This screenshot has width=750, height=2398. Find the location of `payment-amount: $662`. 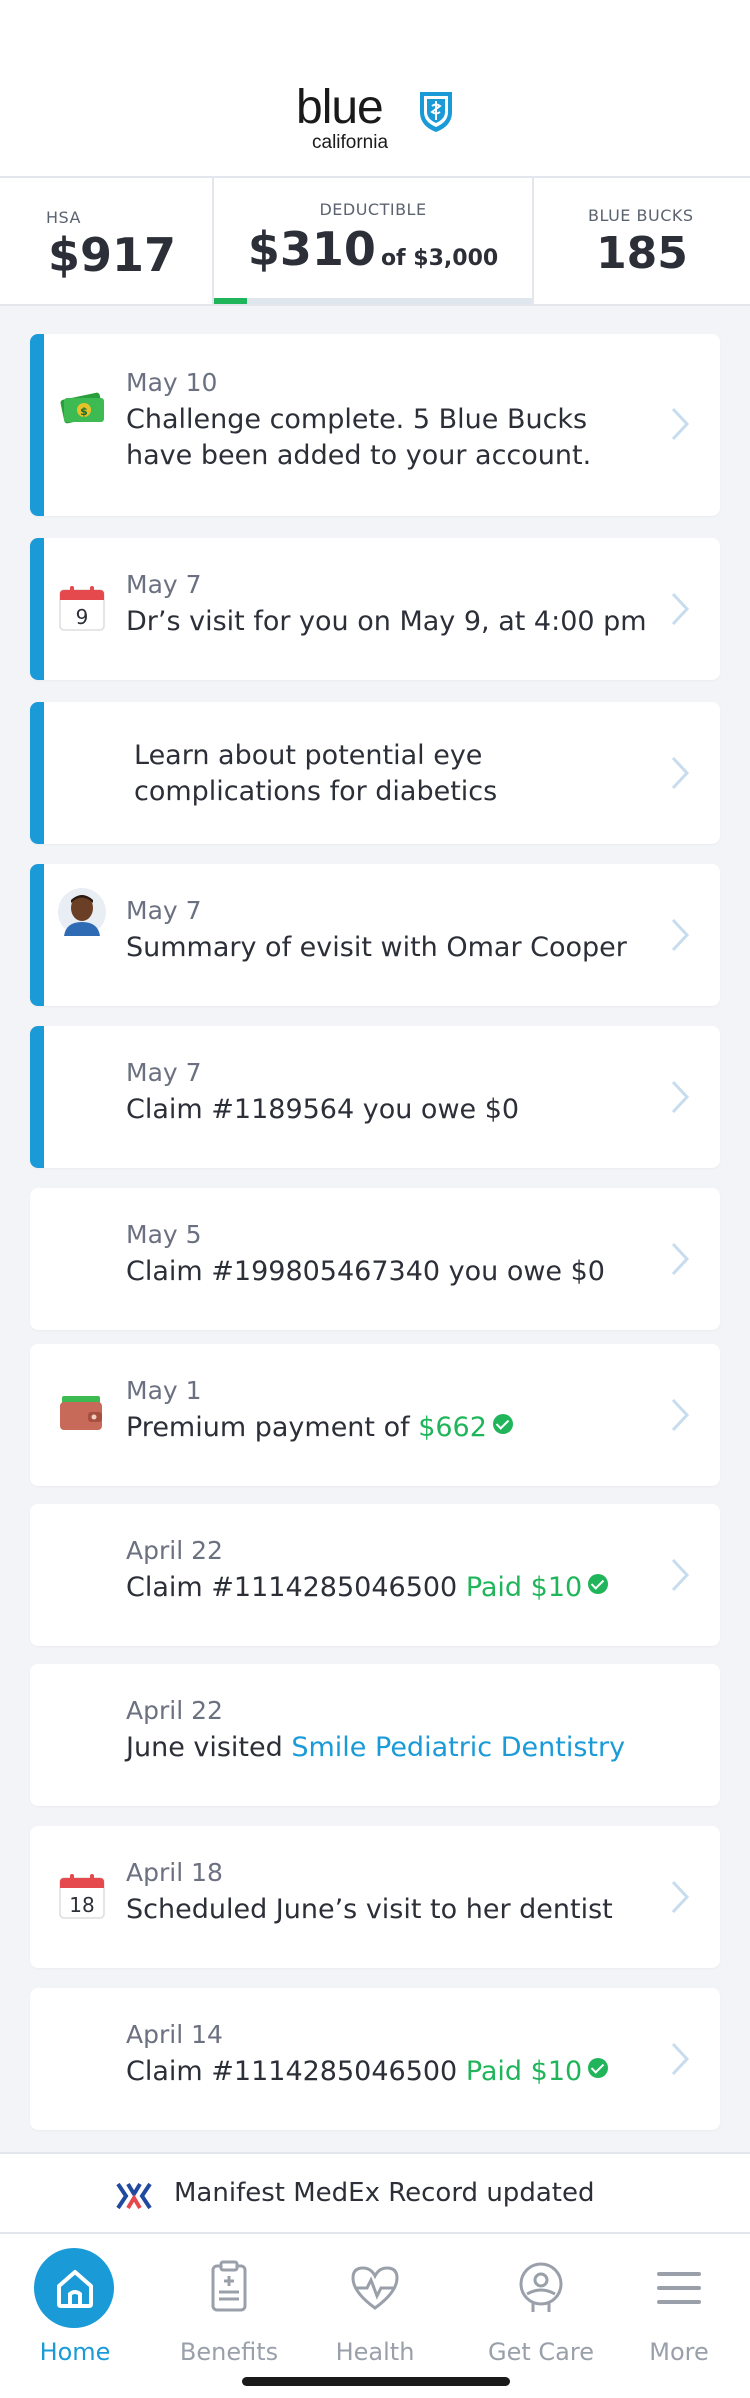

payment-amount: $662 is located at coordinates (452, 1427).